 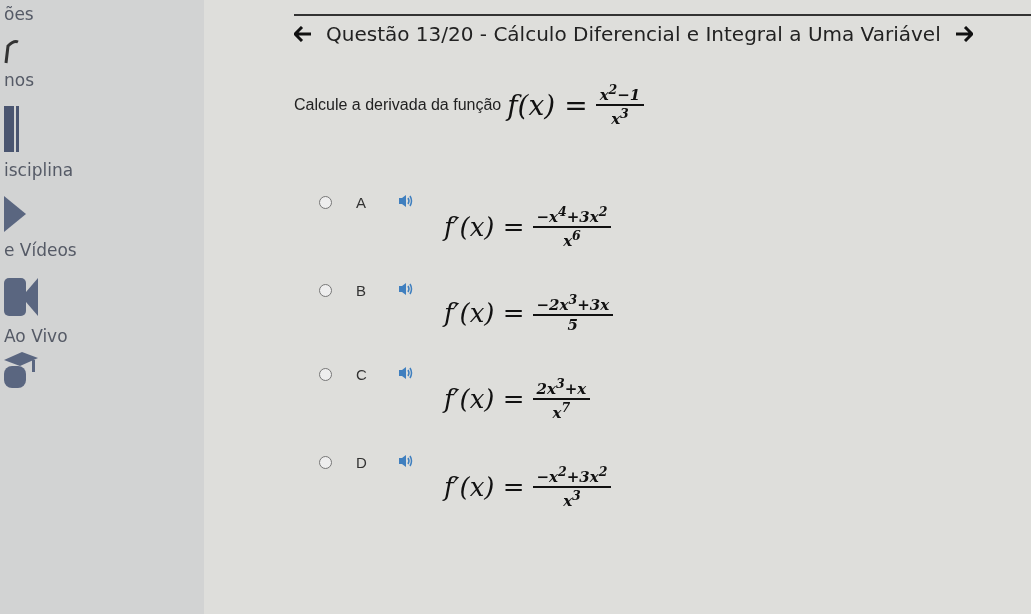 What do you see at coordinates (576, 105) in the screenshot?
I see `question-formula: f(x) = x$^{2}$−1 x$^{3}$` at bounding box center [576, 105].